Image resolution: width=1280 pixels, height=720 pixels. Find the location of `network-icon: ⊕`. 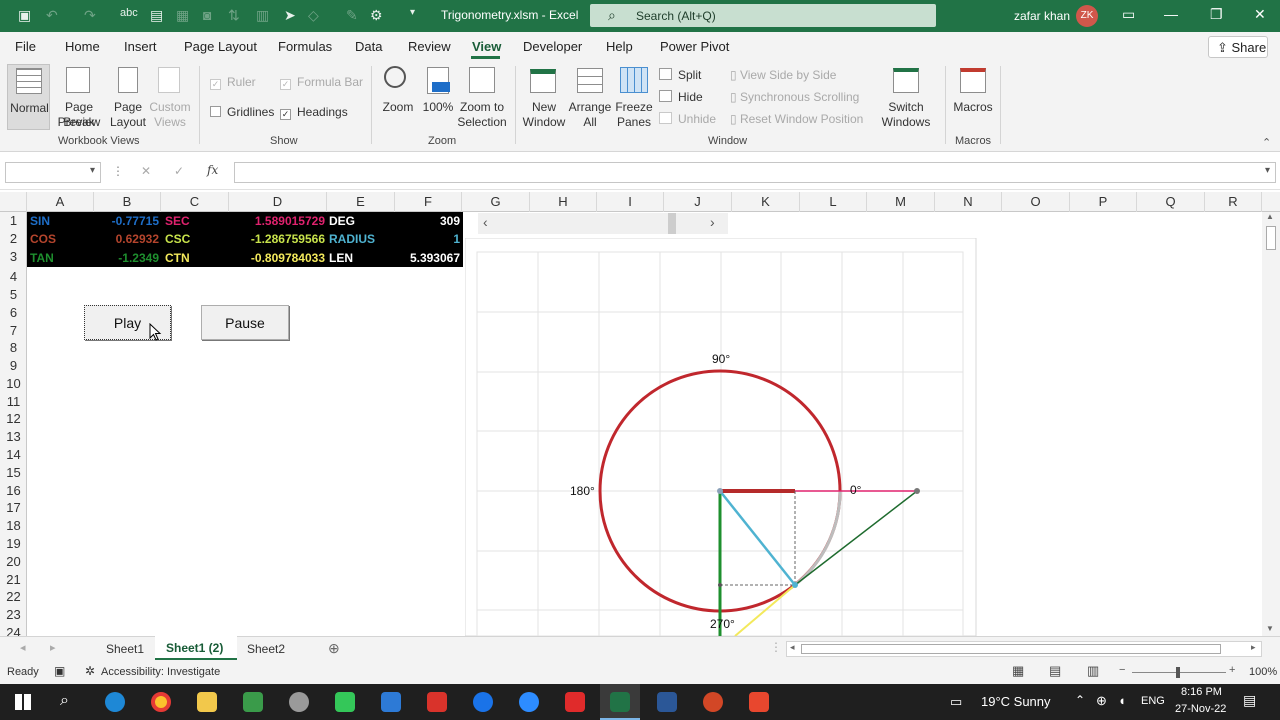

network-icon: ⊕ is located at coordinates (1101, 701).